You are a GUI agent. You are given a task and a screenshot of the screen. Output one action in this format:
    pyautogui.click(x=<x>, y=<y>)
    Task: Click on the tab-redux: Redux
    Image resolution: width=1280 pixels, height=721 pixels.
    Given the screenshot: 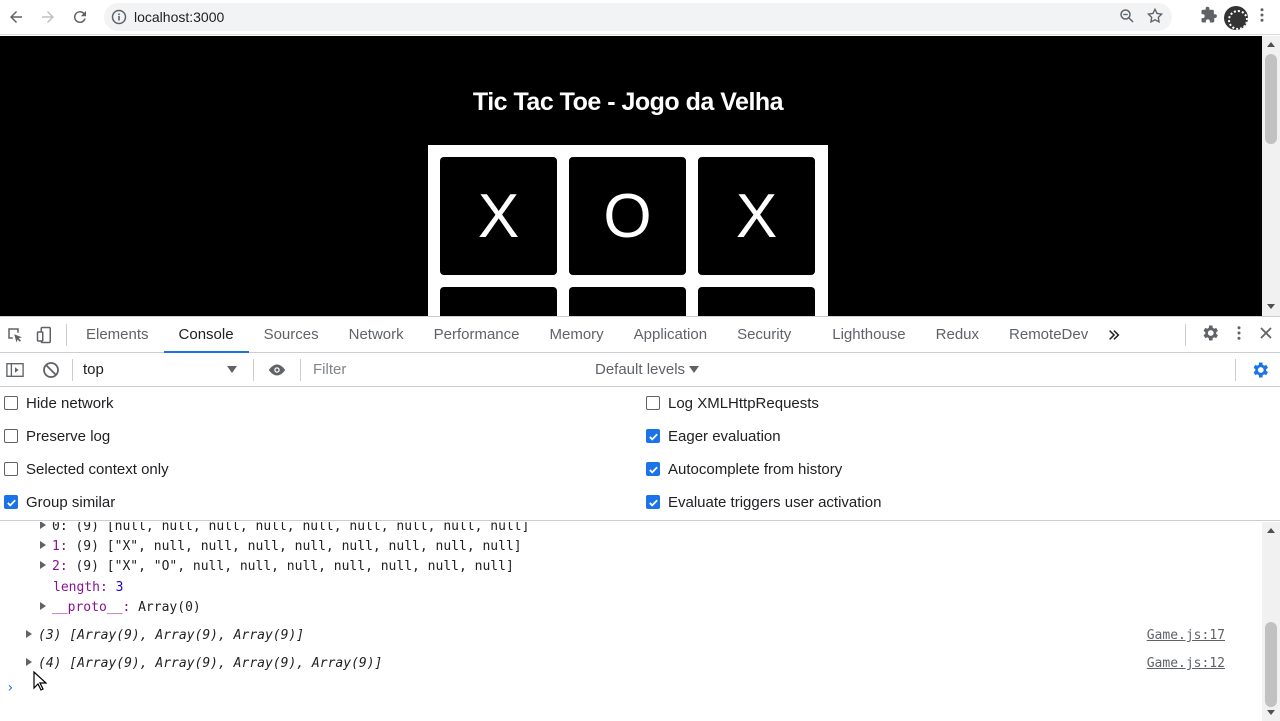 What is the action you would take?
    pyautogui.click(x=957, y=335)
    